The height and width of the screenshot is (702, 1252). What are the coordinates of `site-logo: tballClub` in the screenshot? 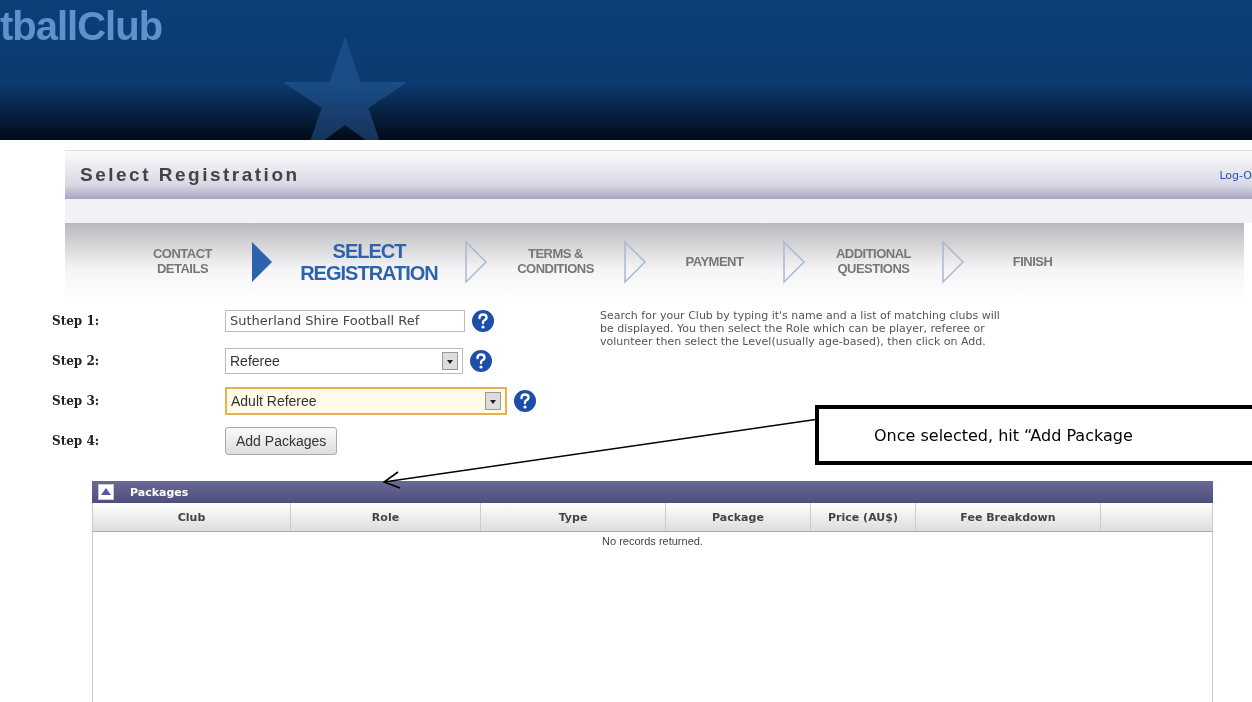 It's located at (81, 26).